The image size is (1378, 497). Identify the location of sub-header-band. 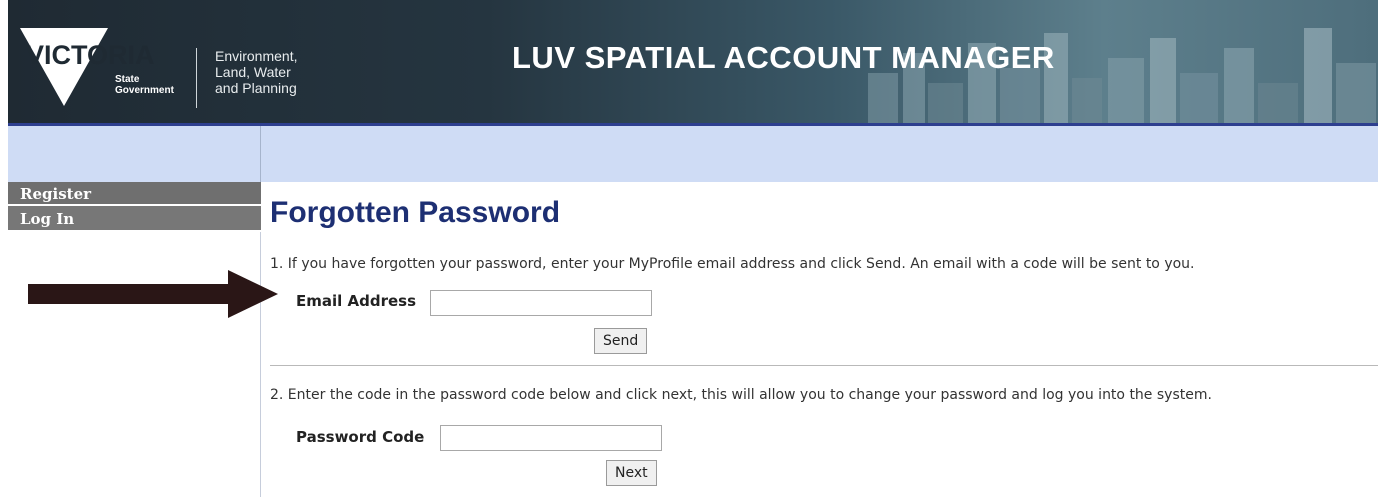
(693, 154).